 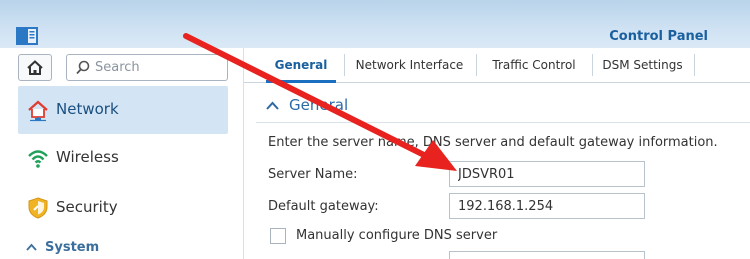 What do you see at coordinates (503, 122) in the screenshot?
I see `section-divider` at bounding box center [503, 122].